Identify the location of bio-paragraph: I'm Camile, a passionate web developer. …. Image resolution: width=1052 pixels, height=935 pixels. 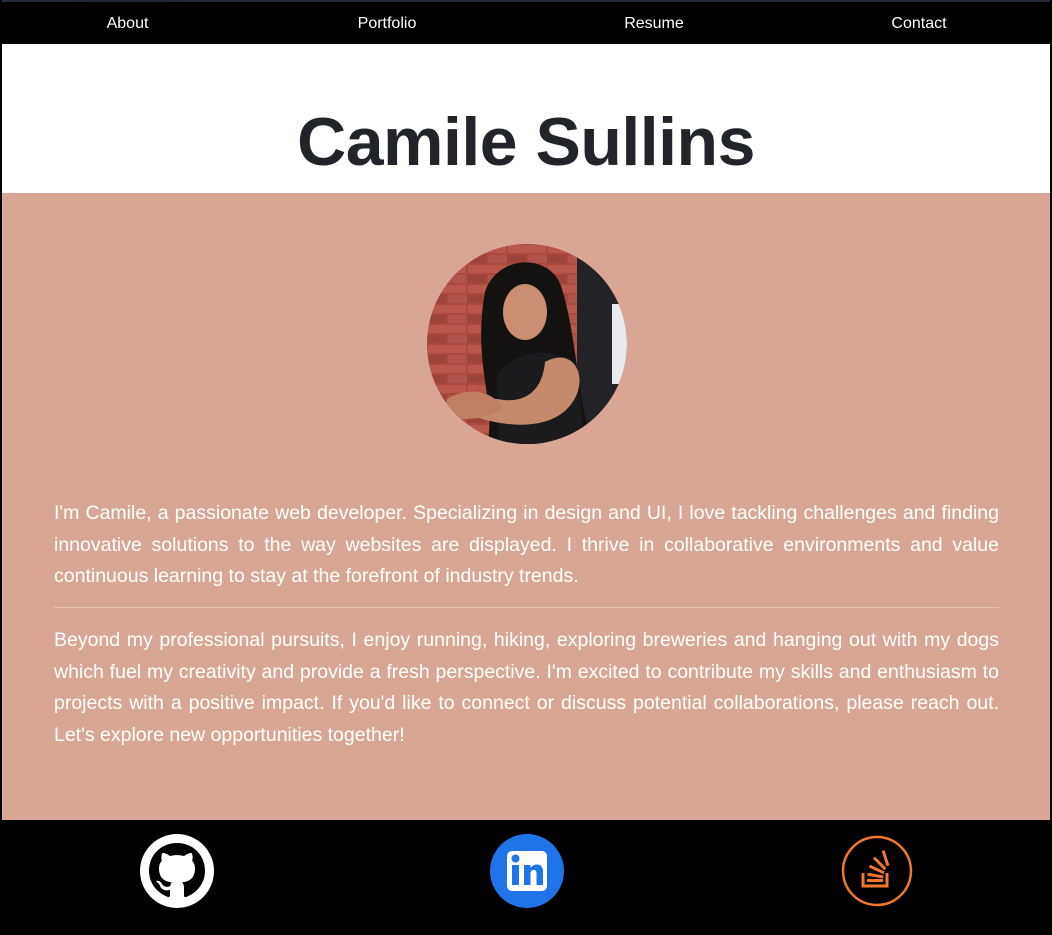
(526, 544).